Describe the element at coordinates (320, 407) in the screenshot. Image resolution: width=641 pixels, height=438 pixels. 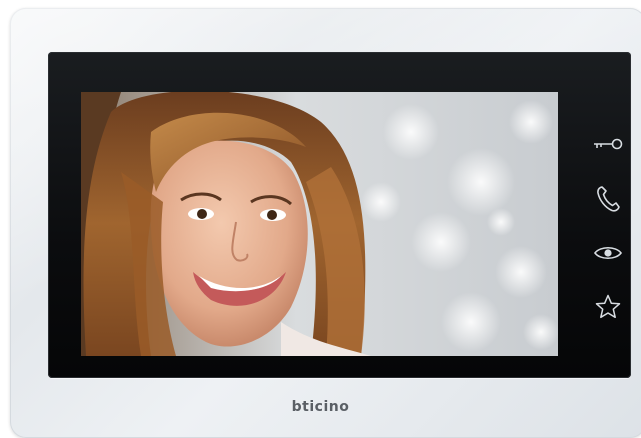
I see `brand-logo: bticino` at that location.